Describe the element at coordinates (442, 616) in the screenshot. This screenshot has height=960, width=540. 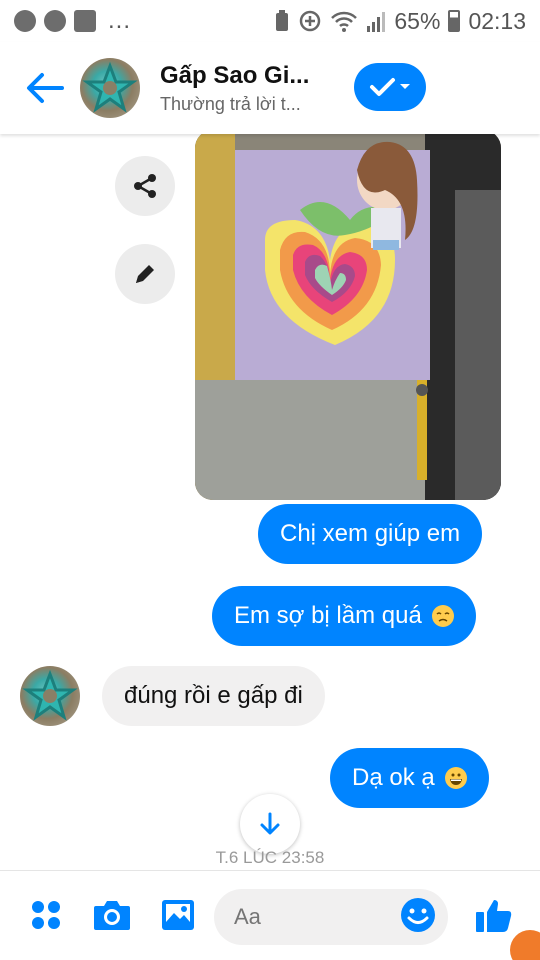
I see `disappointed-face-icon` at that location.